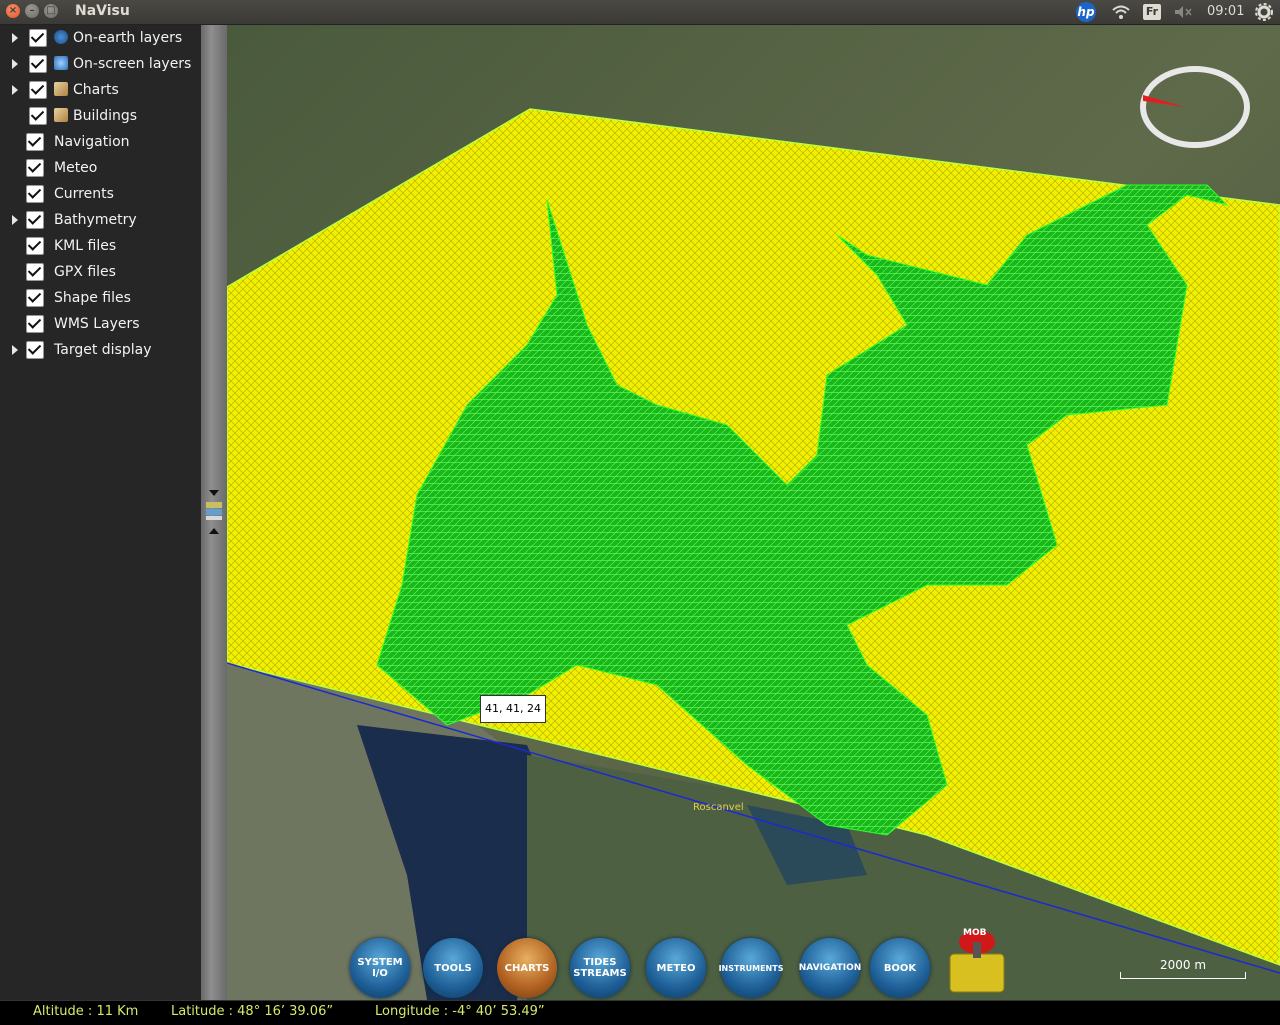 The width and height of the screenshot is (1280, 1025). I want to click on tides-streams-button: TIDES STREAMS, so click(600, 968).